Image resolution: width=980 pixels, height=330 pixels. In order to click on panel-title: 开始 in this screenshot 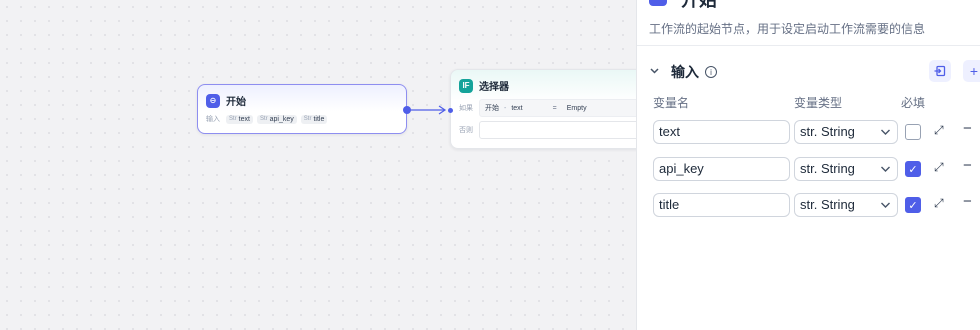, I will do `click(699, 5)`.